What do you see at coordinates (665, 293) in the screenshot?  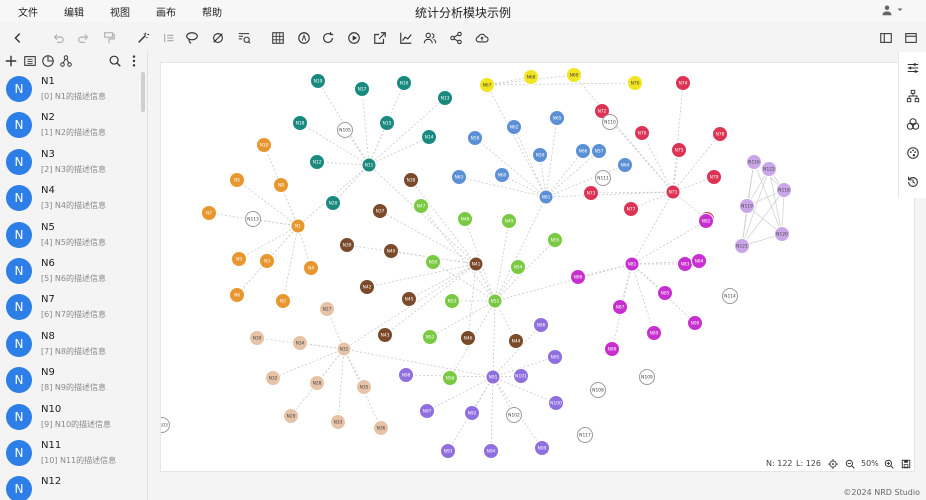 I see `graph-node: N85` at bounding box center [665, 293].